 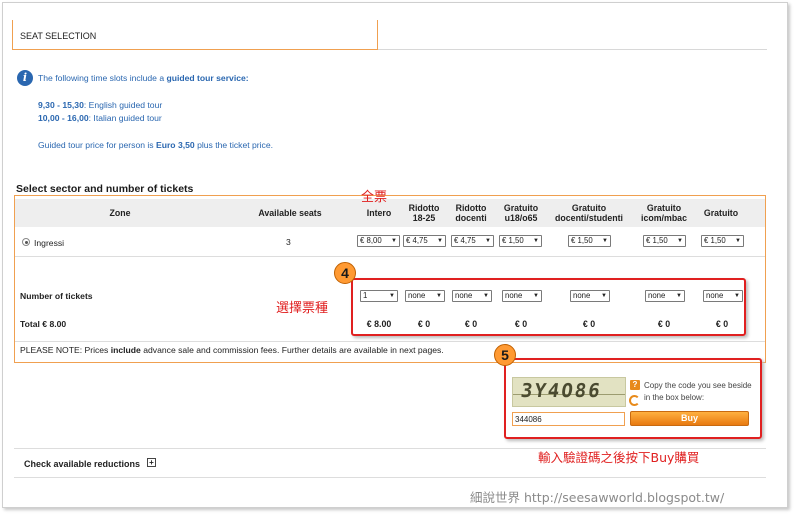 I want to click on help-icon: ?, so click(x=635, y=385).